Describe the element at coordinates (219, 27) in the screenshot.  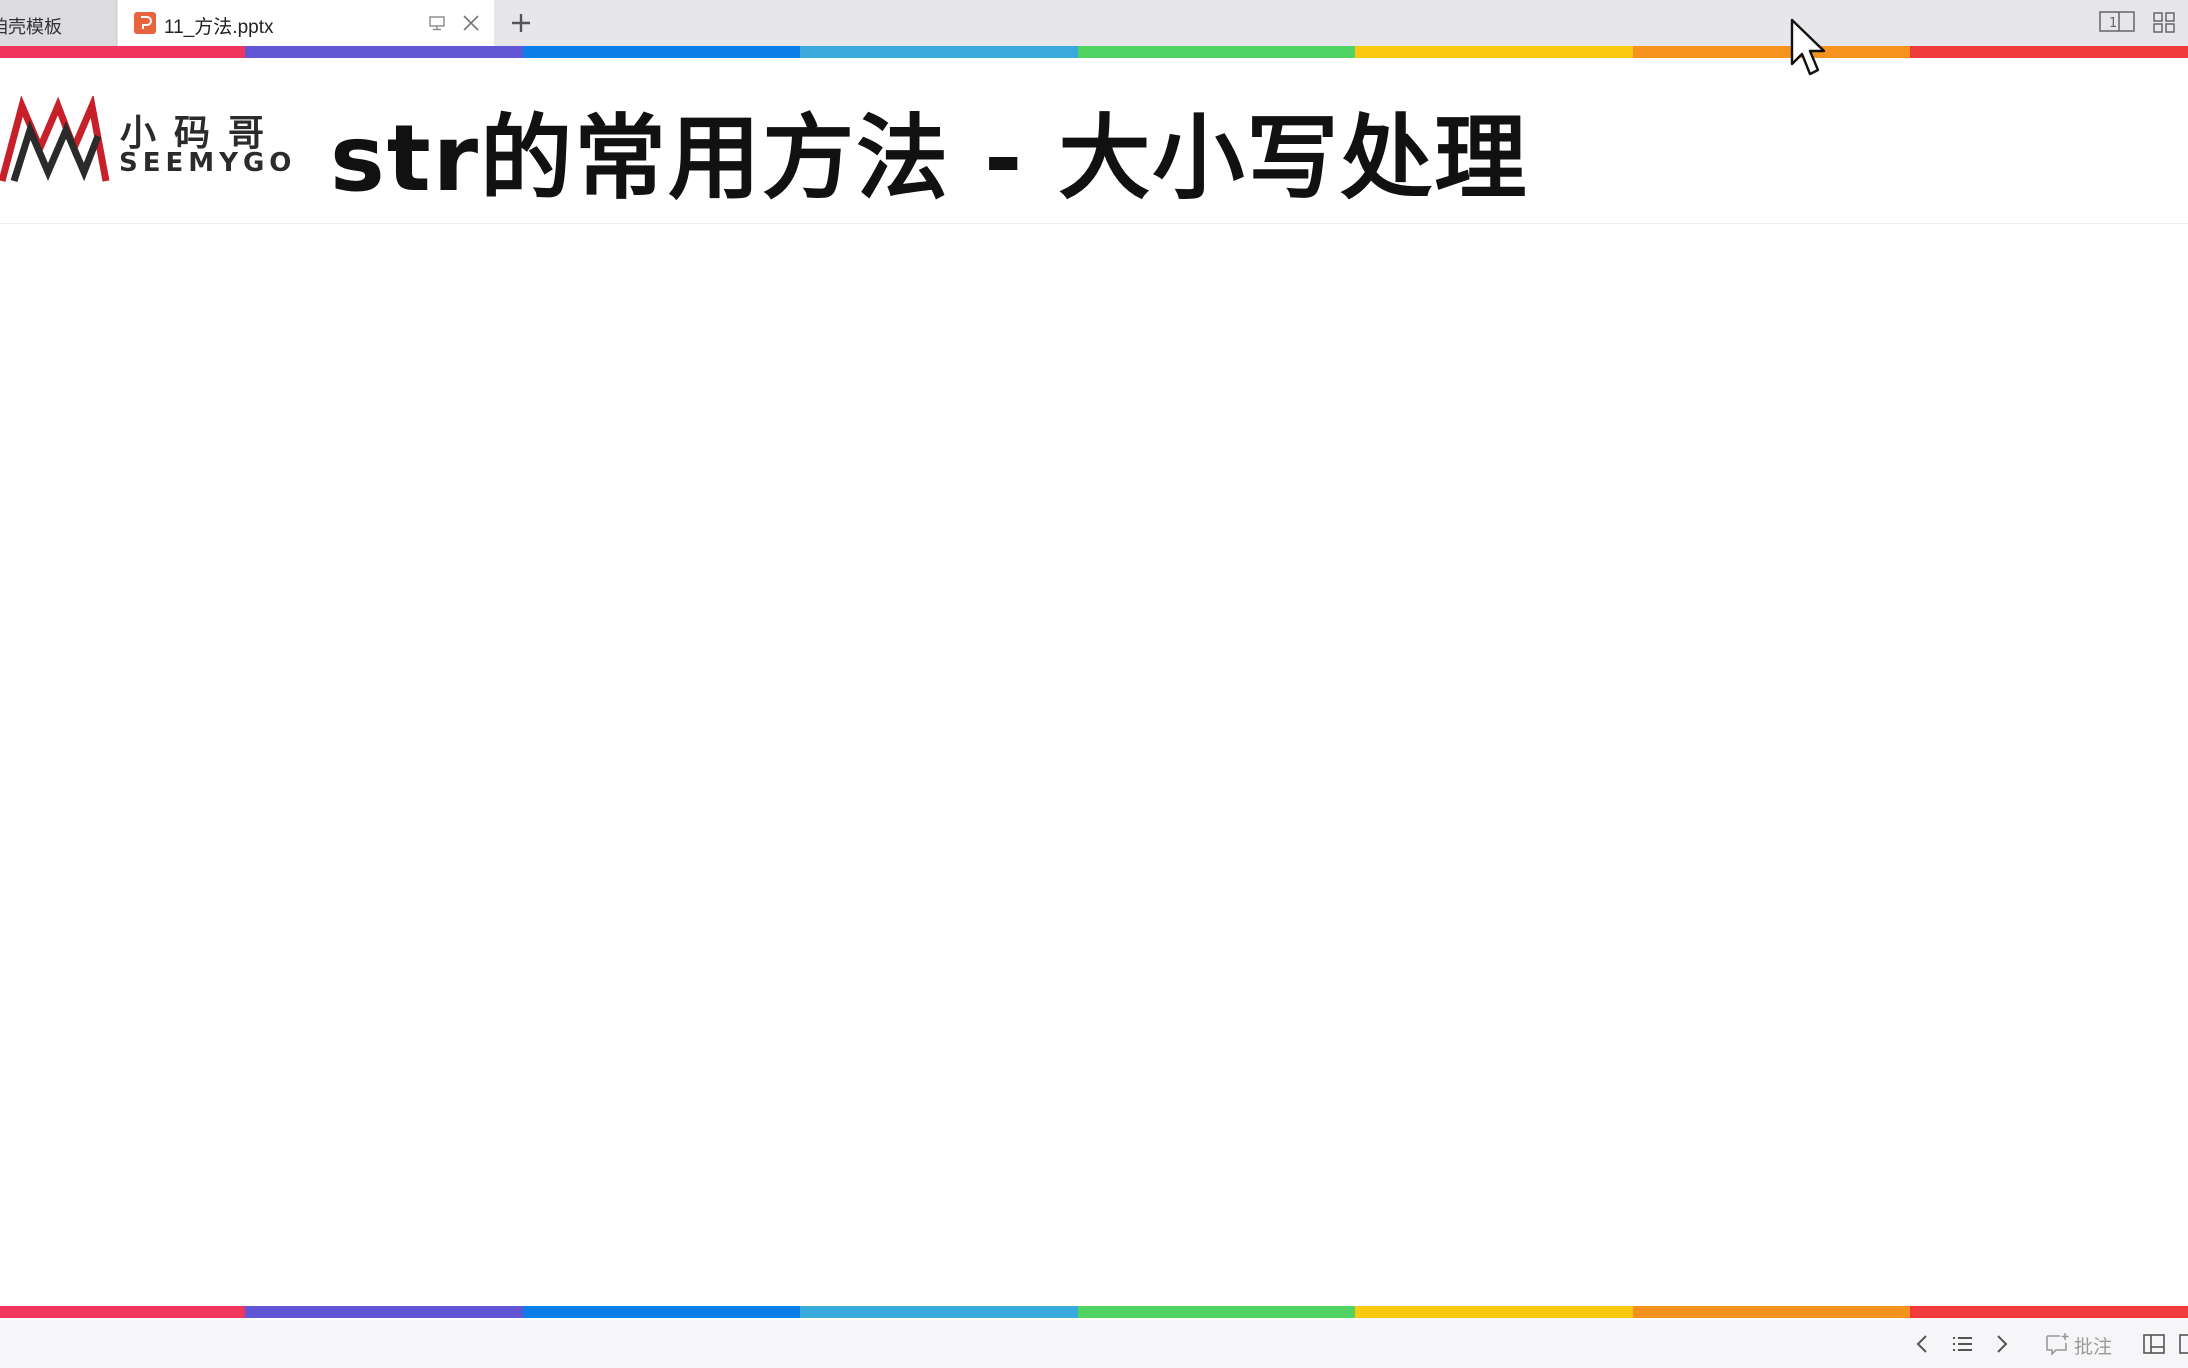
I see `tab-label: 11_方法.pptx` at that location.